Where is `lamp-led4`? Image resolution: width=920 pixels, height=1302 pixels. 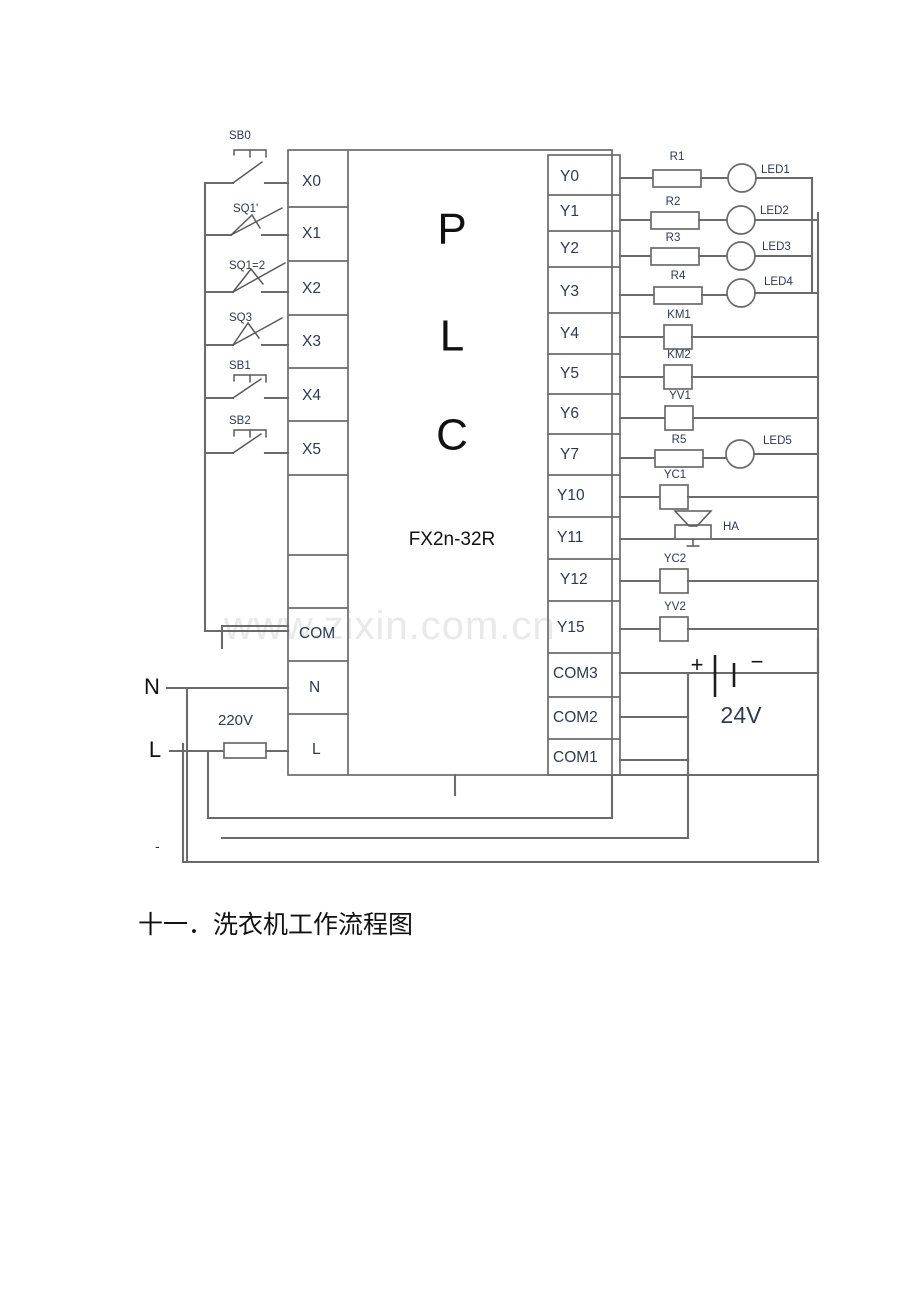 lamp-led4 is located at coordinates (741, 293).